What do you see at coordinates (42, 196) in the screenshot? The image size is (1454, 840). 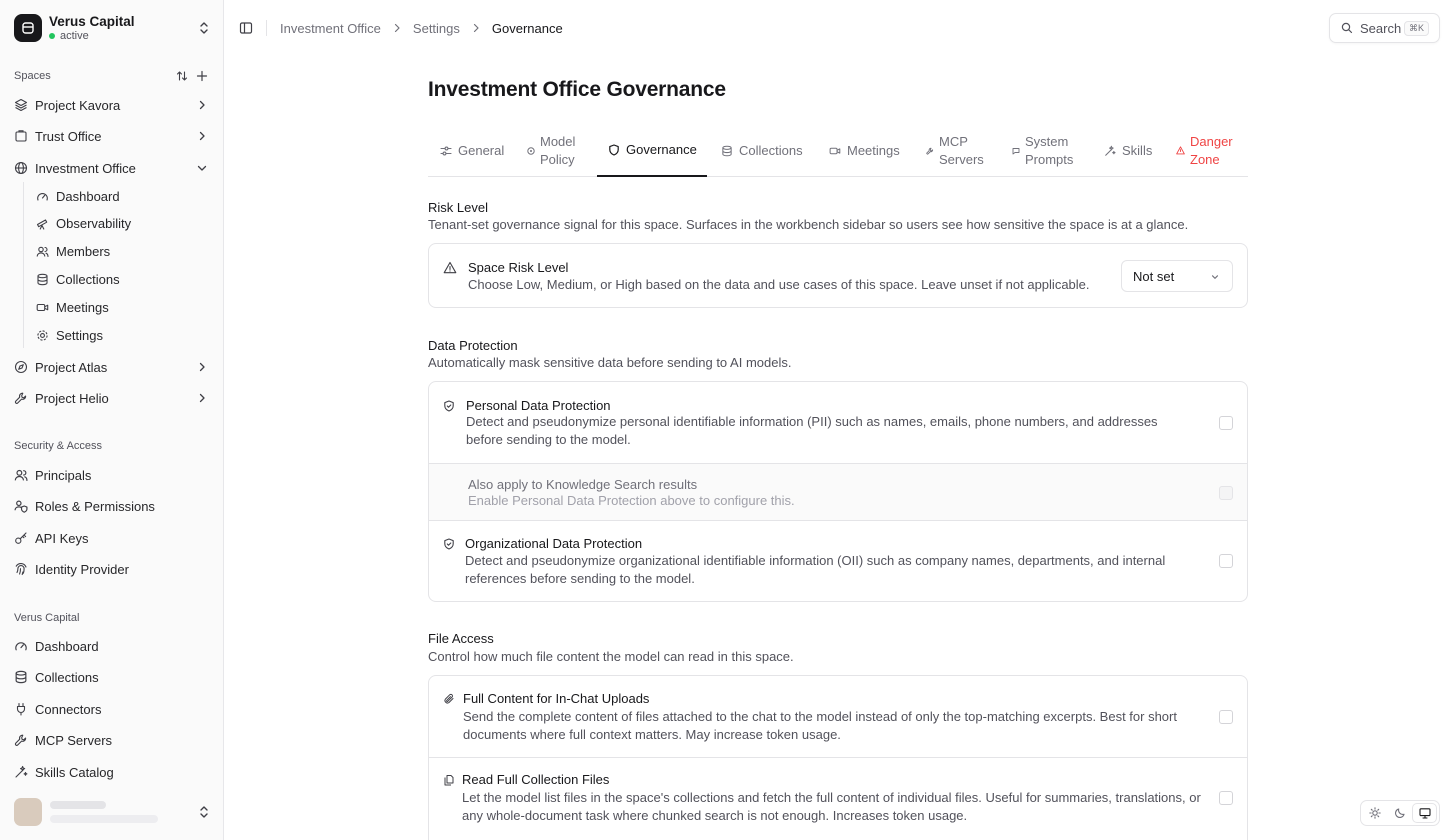 I see `gauge-icon` at bounding box center [42, 196].